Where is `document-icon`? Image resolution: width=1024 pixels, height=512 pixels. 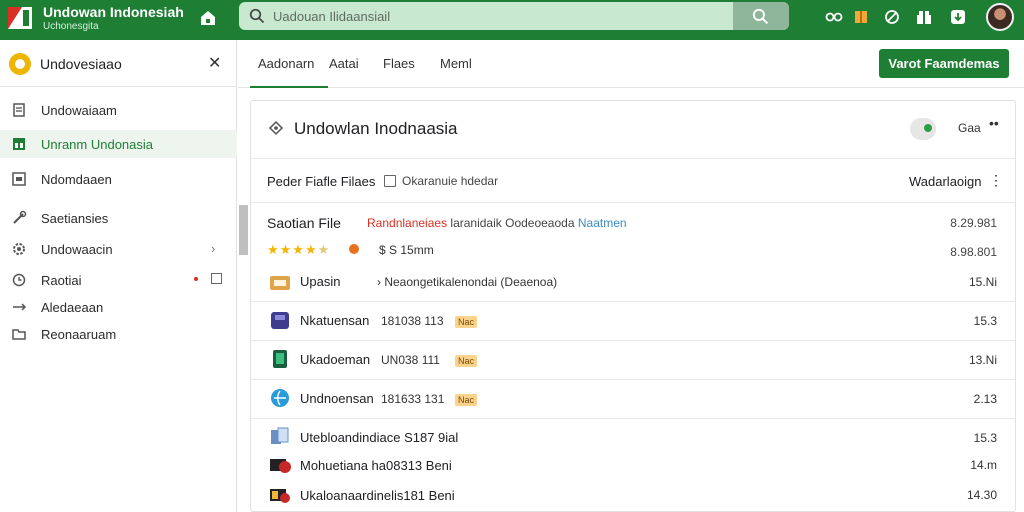 document-icon is located at coordinates (19, 110).